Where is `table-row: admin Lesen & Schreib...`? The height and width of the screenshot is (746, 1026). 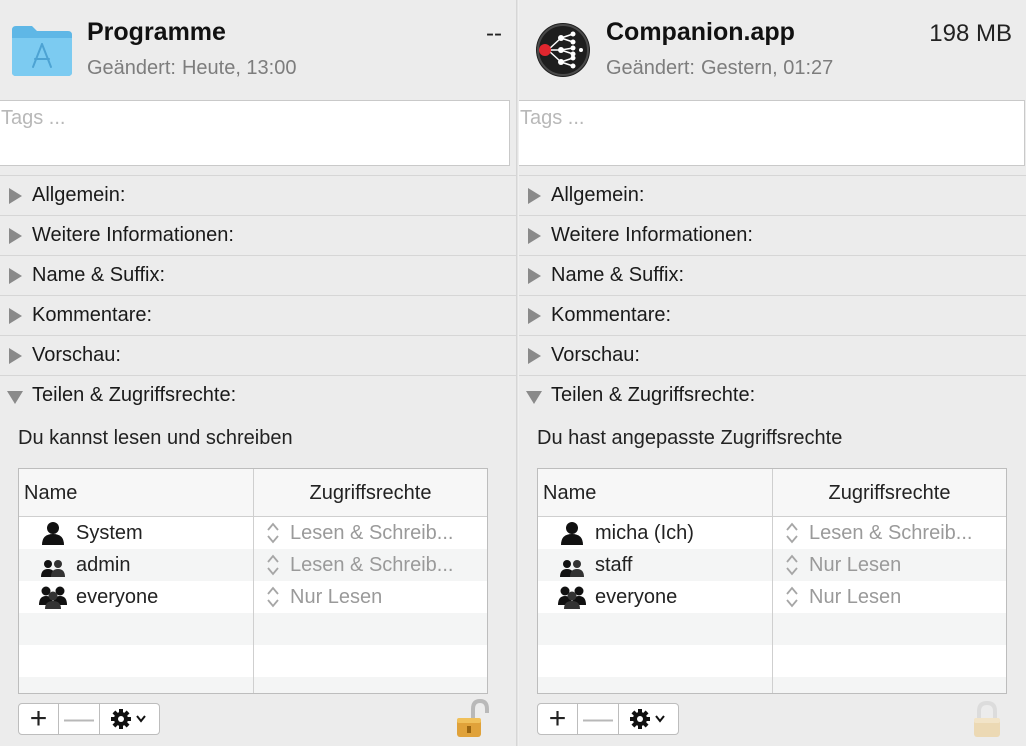 table-row: admin Lesen & Schreib... is located at coordinates (253, 565).